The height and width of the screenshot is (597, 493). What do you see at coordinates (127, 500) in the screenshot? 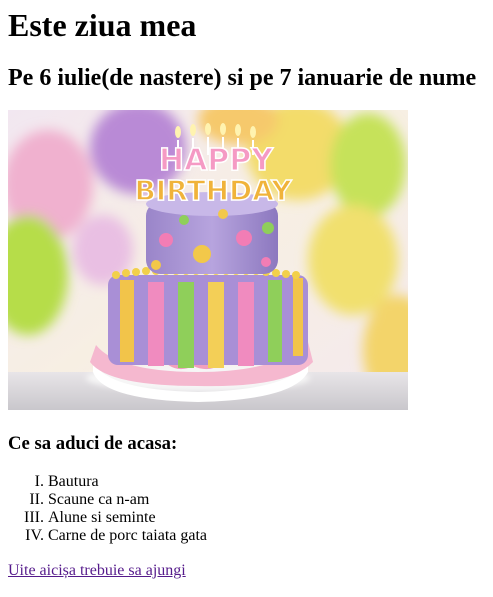
I see `list-item: Scaune ca n-am` at bounding box center [127, 500].